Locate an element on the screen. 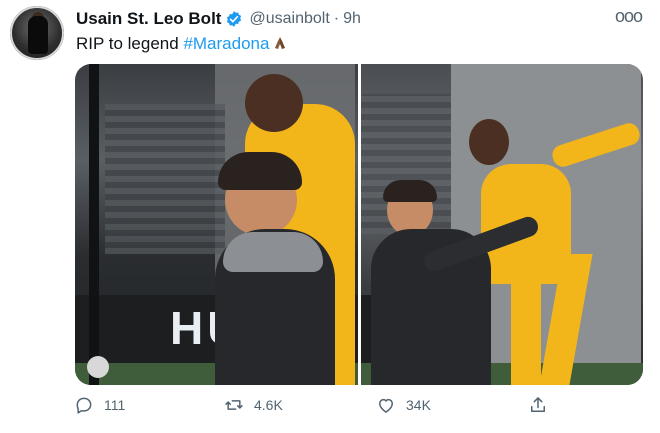  user-handle: @usainbolt is located at coordinates (289, 19).